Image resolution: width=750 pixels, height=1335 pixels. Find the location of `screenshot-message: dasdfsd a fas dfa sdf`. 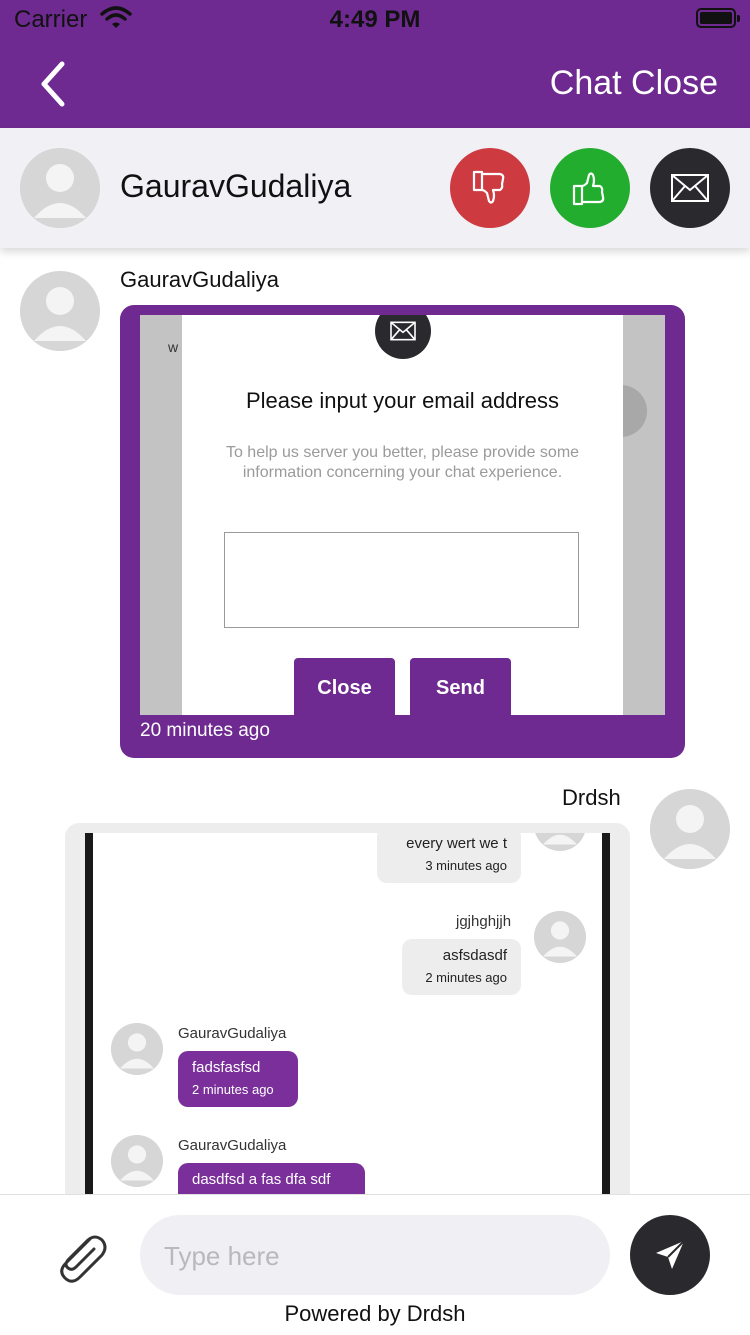

screenshot-message: dasdfsd a fas dfa sdf is located at coordinates (271, 1178).